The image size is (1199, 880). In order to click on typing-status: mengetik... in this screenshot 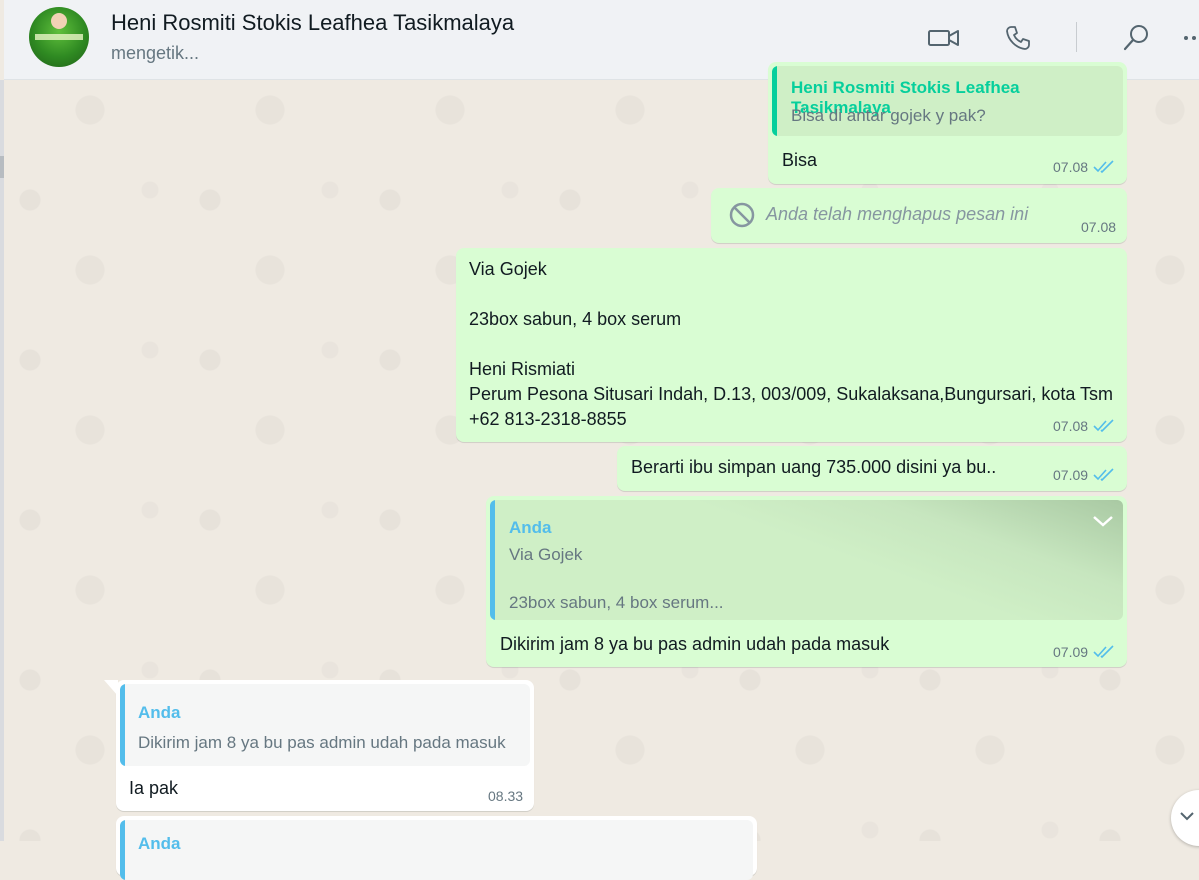, I will do `click(155, 53)`.